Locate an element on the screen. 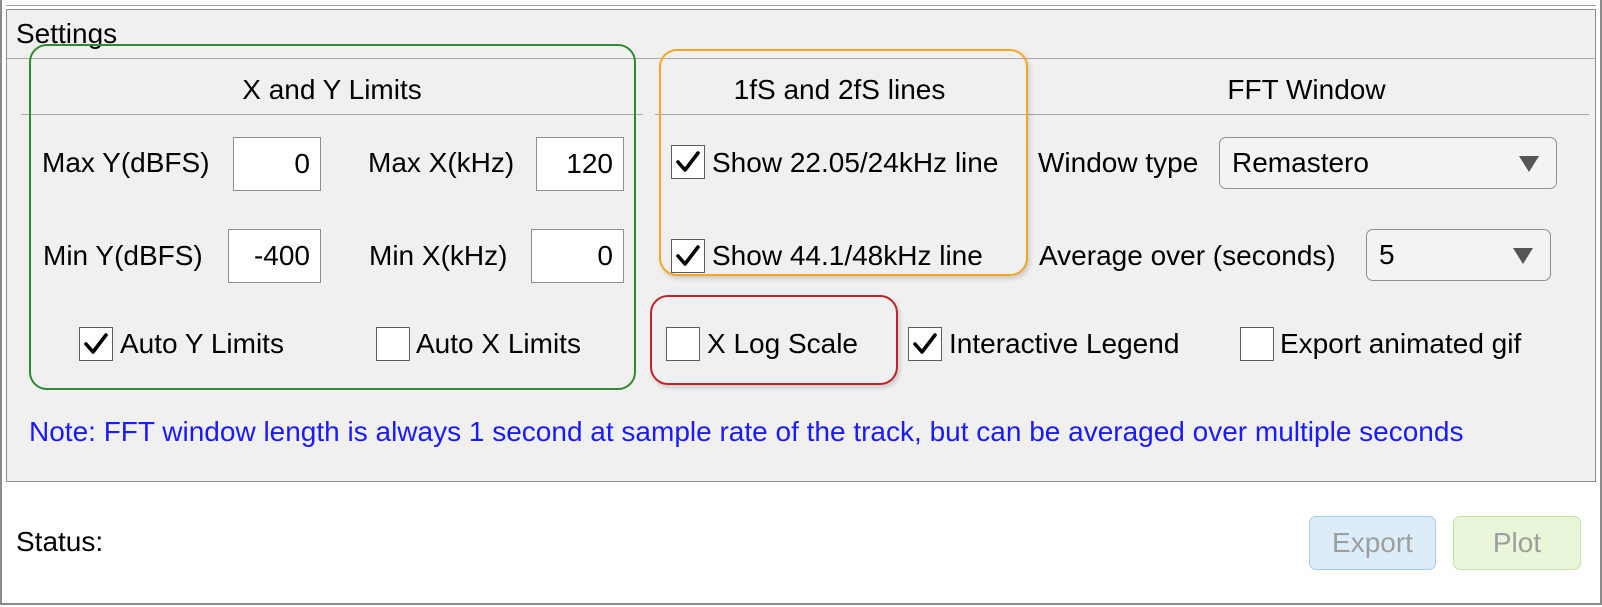  max-x-label: Max X(kHz) is located at coordinates (441, 162).